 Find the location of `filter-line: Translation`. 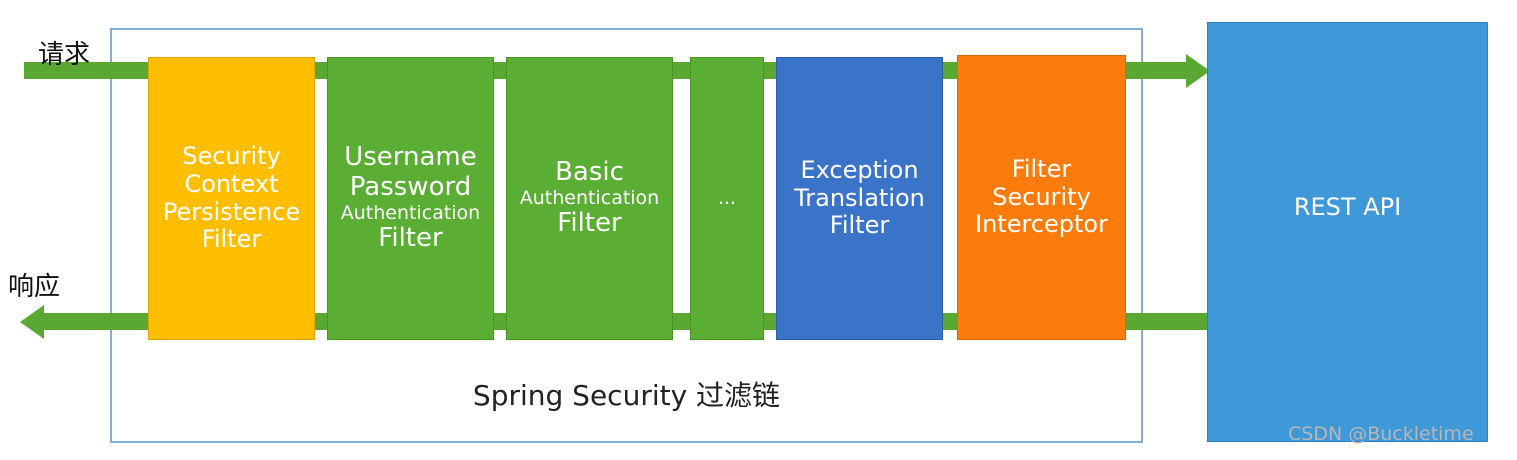

filter-line: Translation is located at coordinates (859, 197).